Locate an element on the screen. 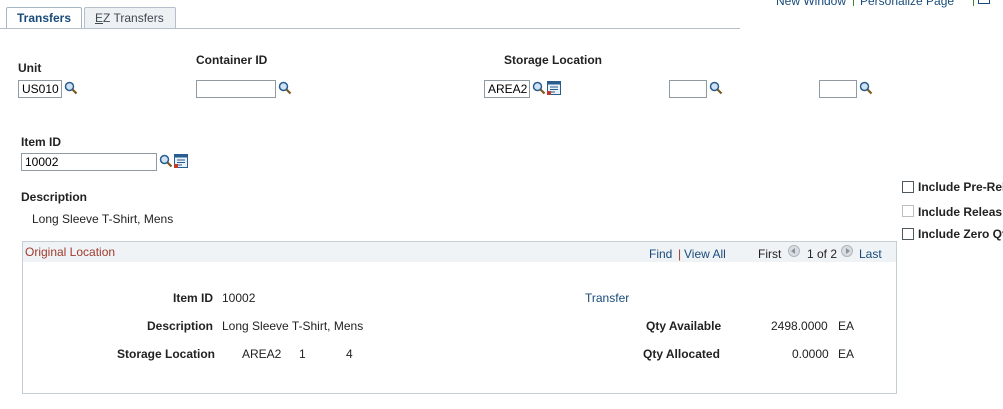  grid-range: 1 of 2 is located at coordinates (822, 254).